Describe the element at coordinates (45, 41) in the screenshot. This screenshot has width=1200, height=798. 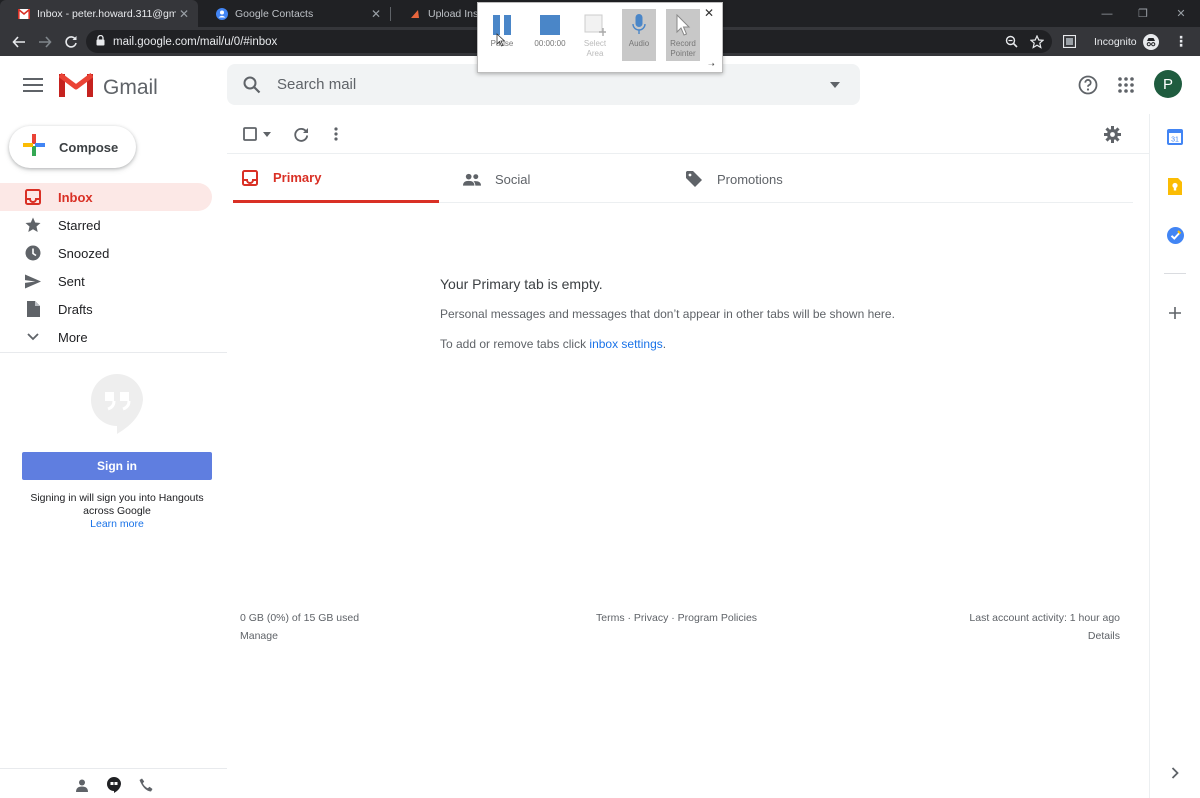
I see `forward-arrow-icon` at that location.